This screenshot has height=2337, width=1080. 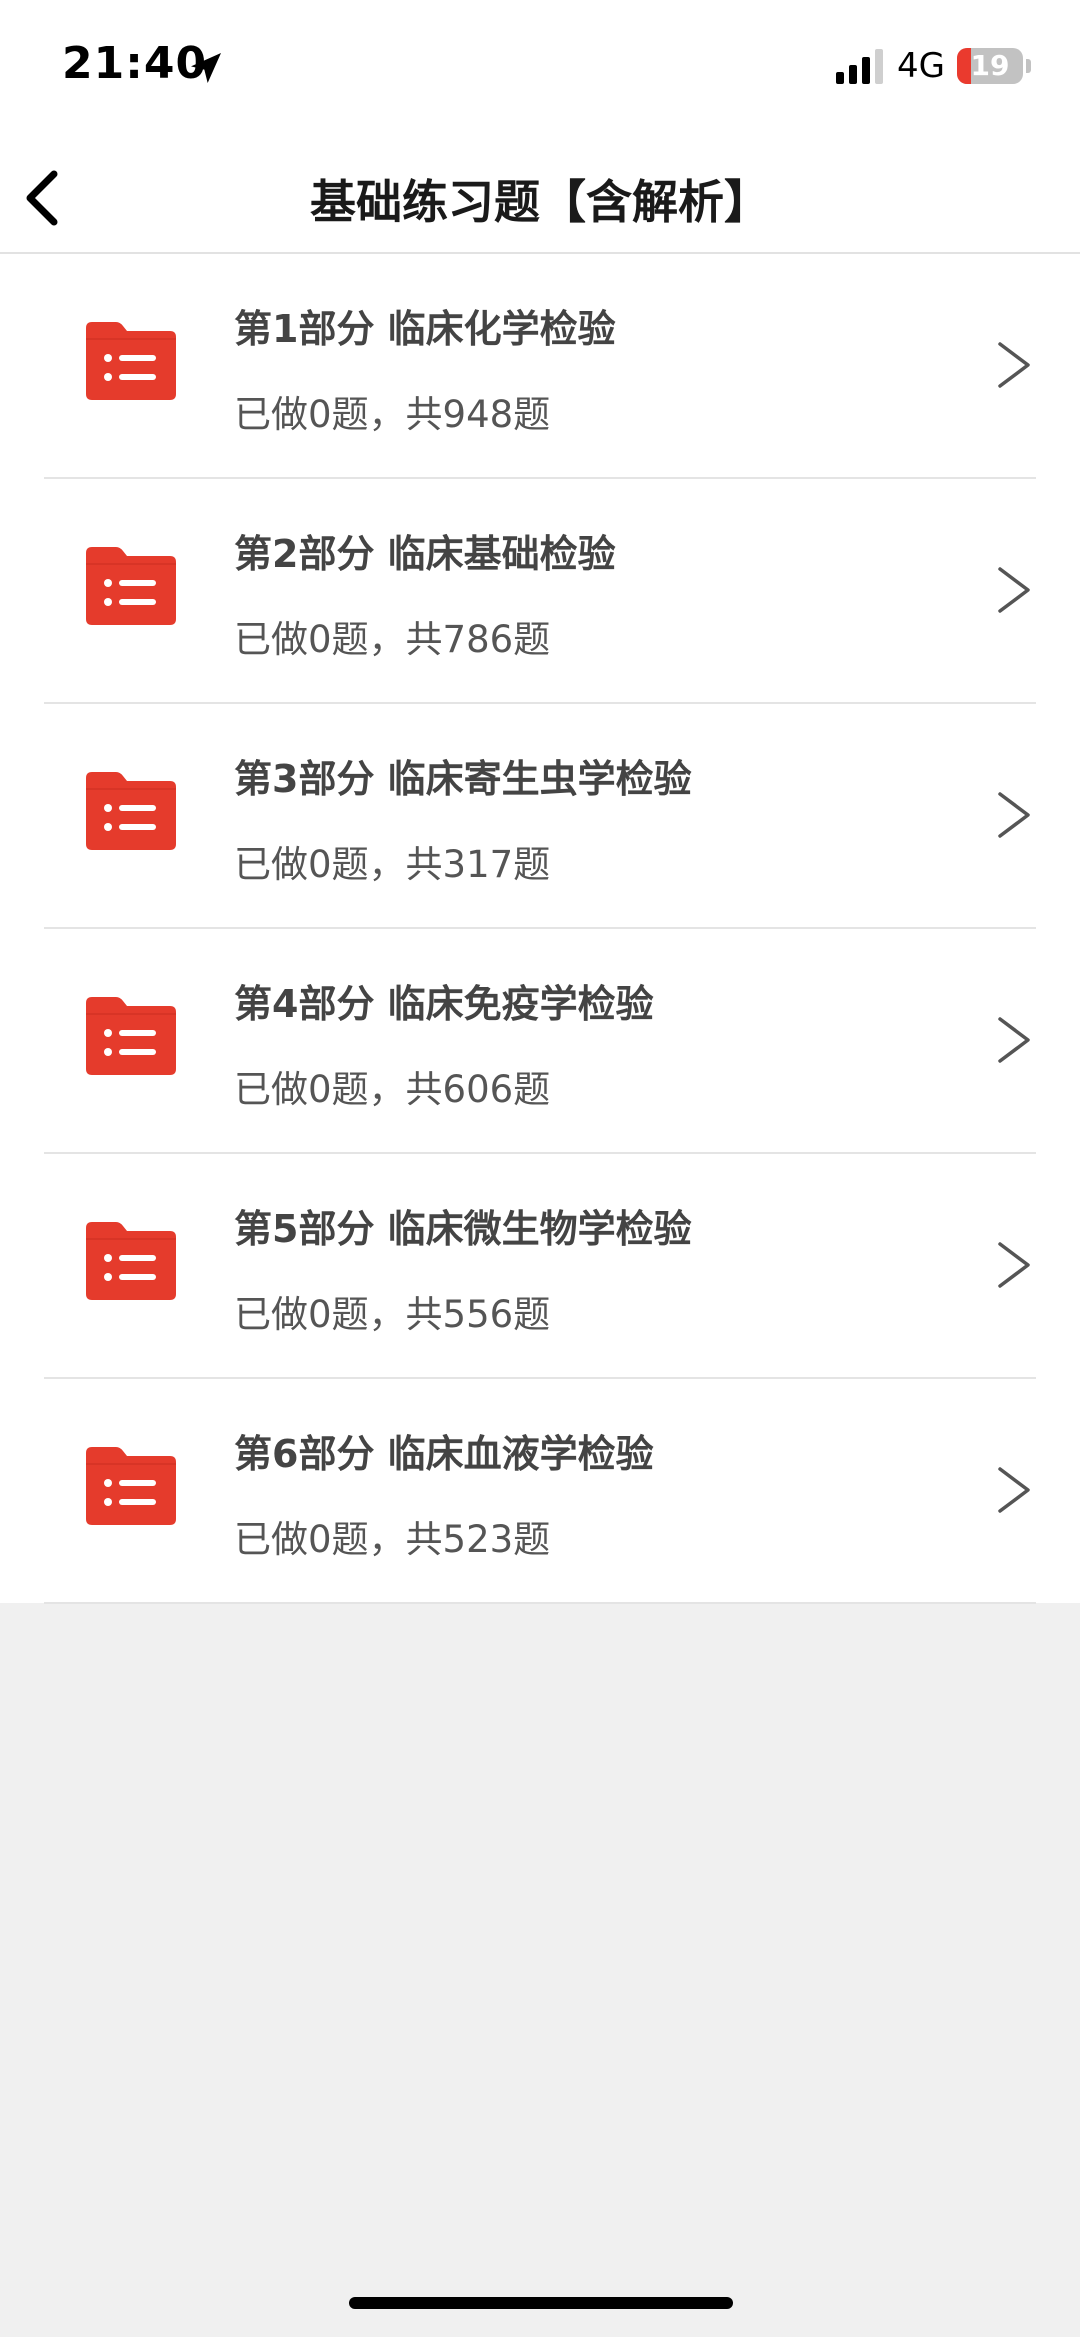 What do you see at coordinates (540, 1491) in the screenshot?
I see `list-item: 第6部分 临床血液学检验 已做0题，共523题` at bounding box center [540, 1491].